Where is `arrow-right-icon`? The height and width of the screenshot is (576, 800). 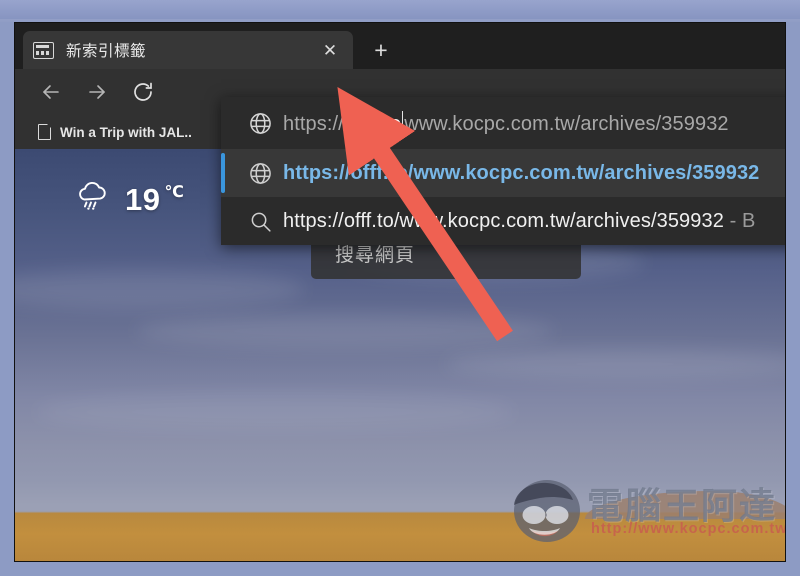 arrow-right-icon is located at coordinates (97, 92).